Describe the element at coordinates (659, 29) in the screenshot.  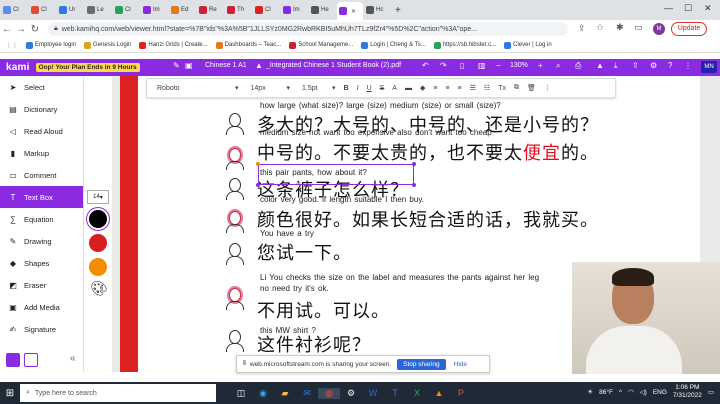
I see `profile-avatar: M` at that location.